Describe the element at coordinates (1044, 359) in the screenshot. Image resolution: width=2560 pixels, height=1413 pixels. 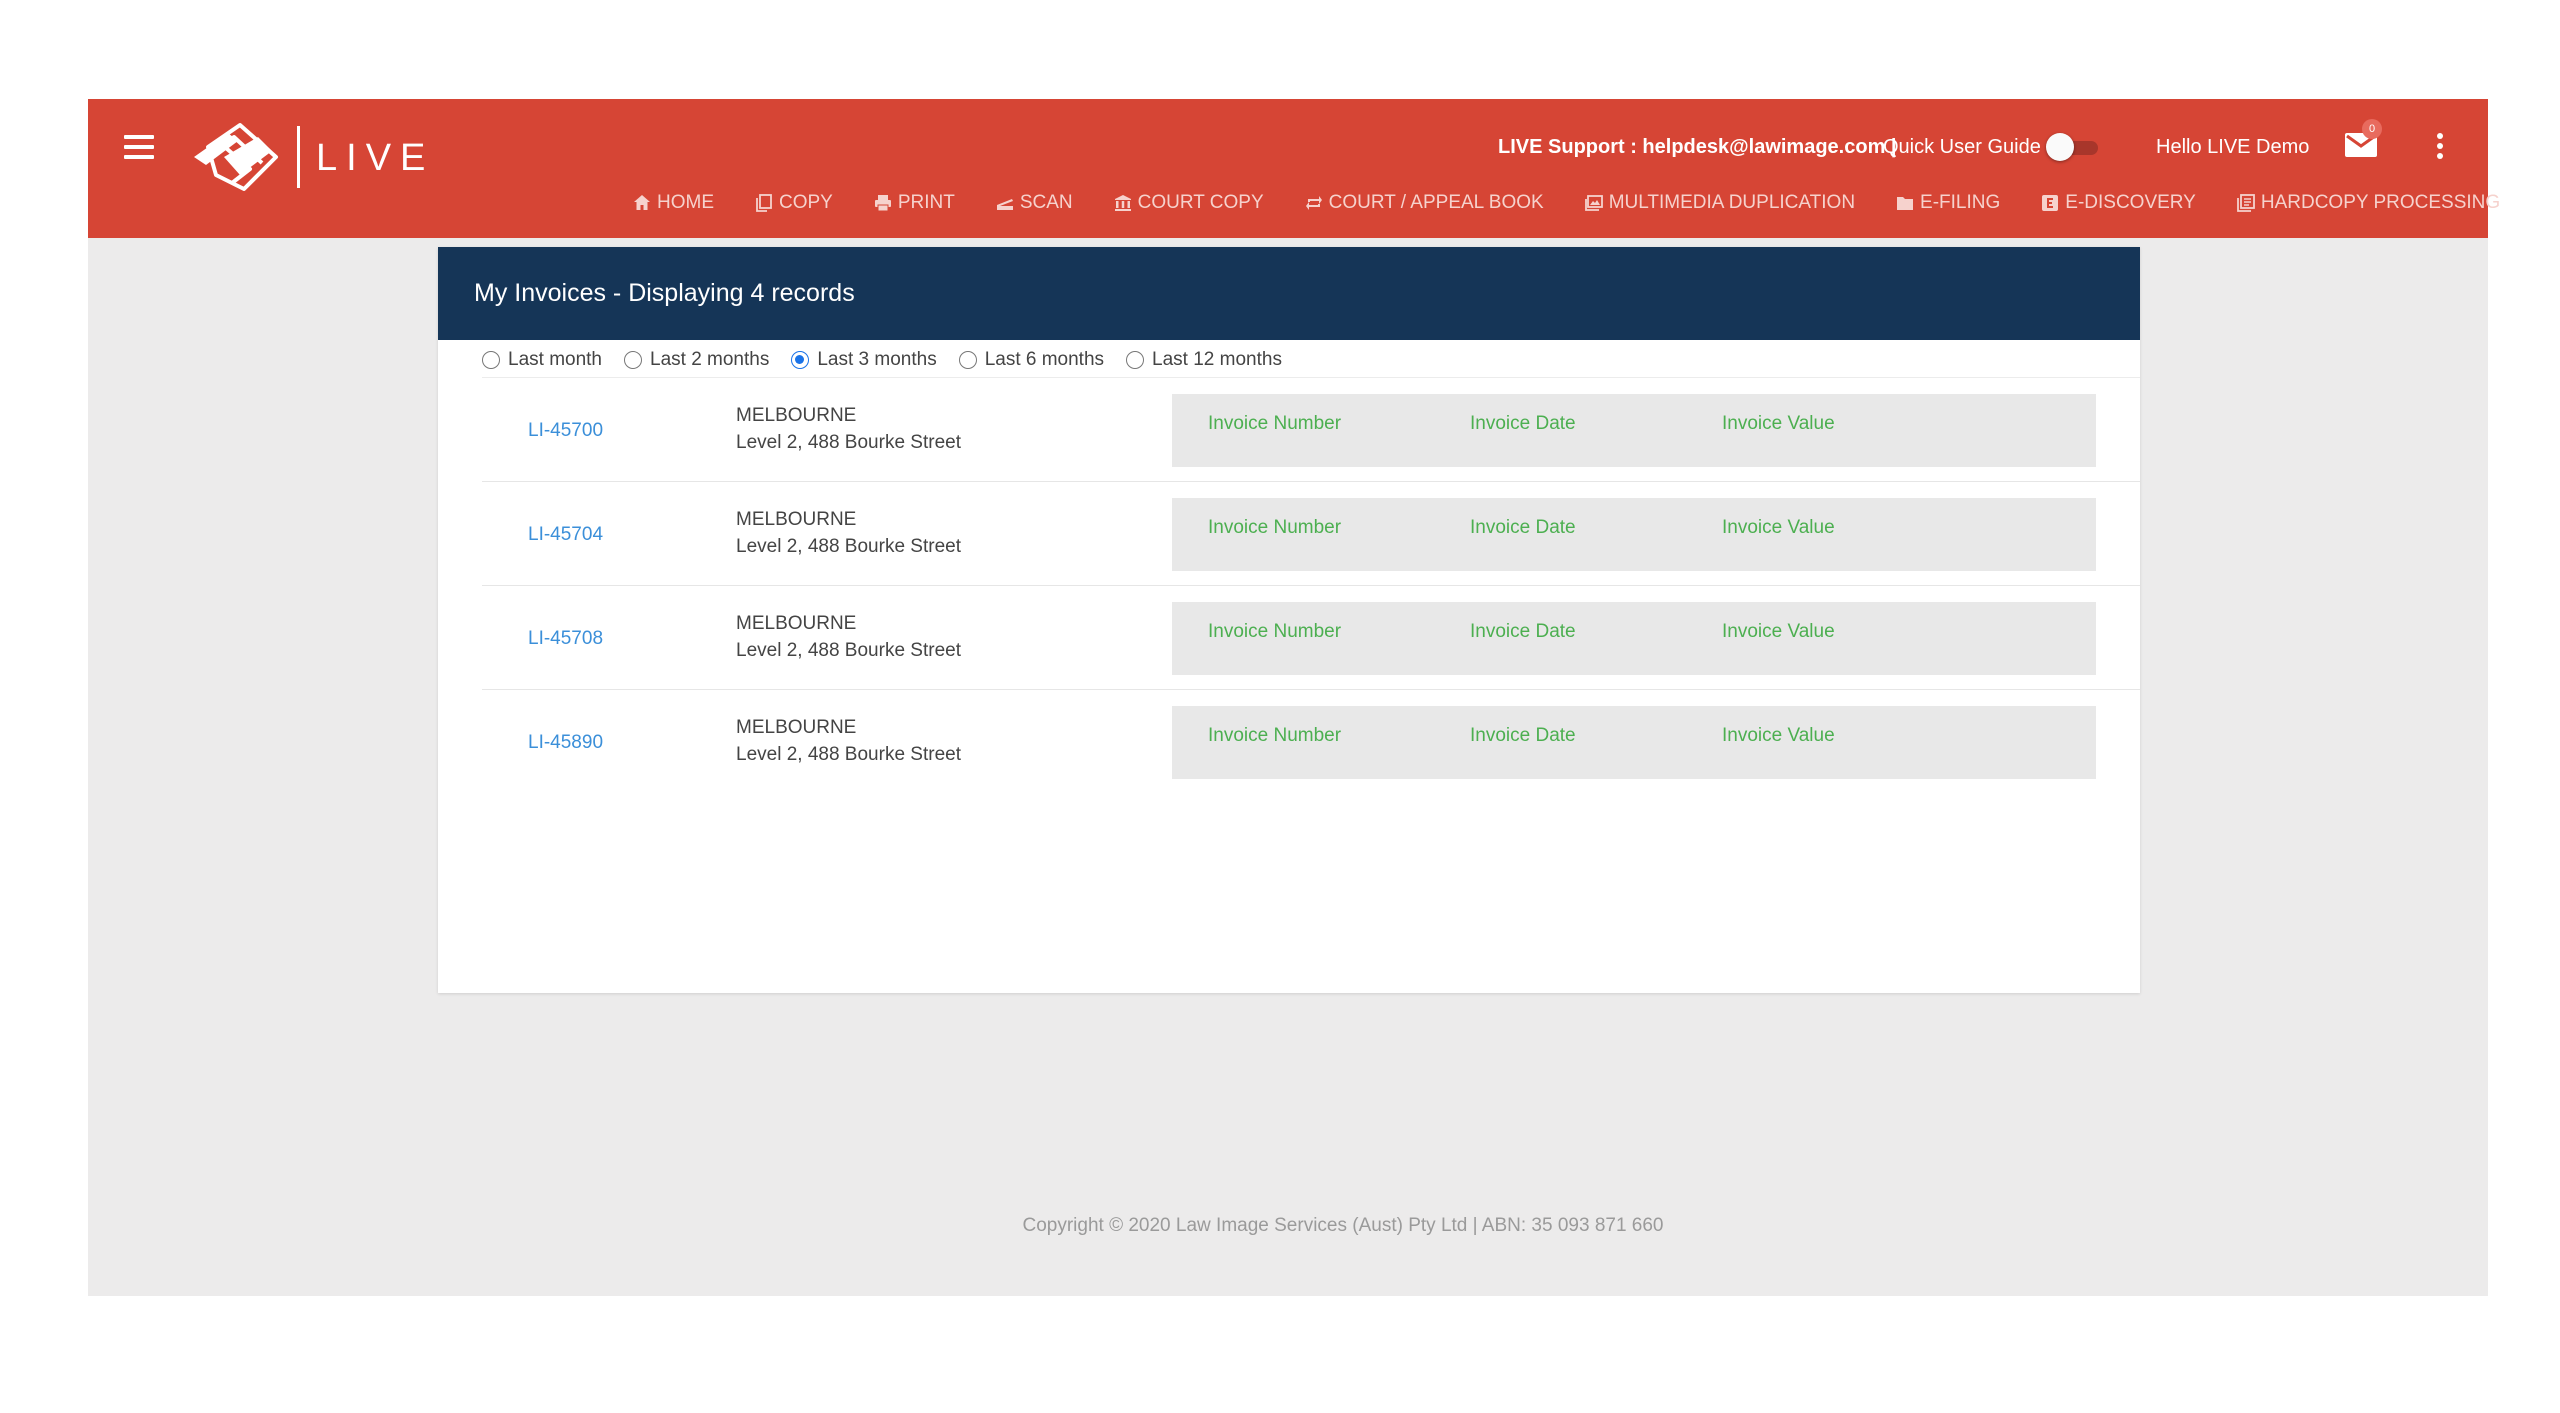
I see `filter-label: Last 6 months` at that location.